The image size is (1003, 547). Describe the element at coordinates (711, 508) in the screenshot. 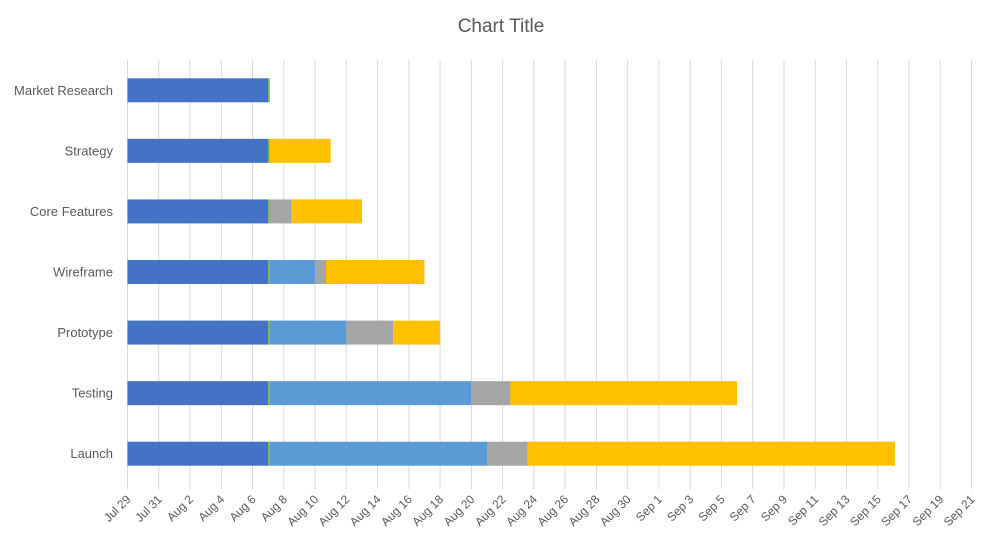

I see `x-tick-label: Sep 5` at that location.